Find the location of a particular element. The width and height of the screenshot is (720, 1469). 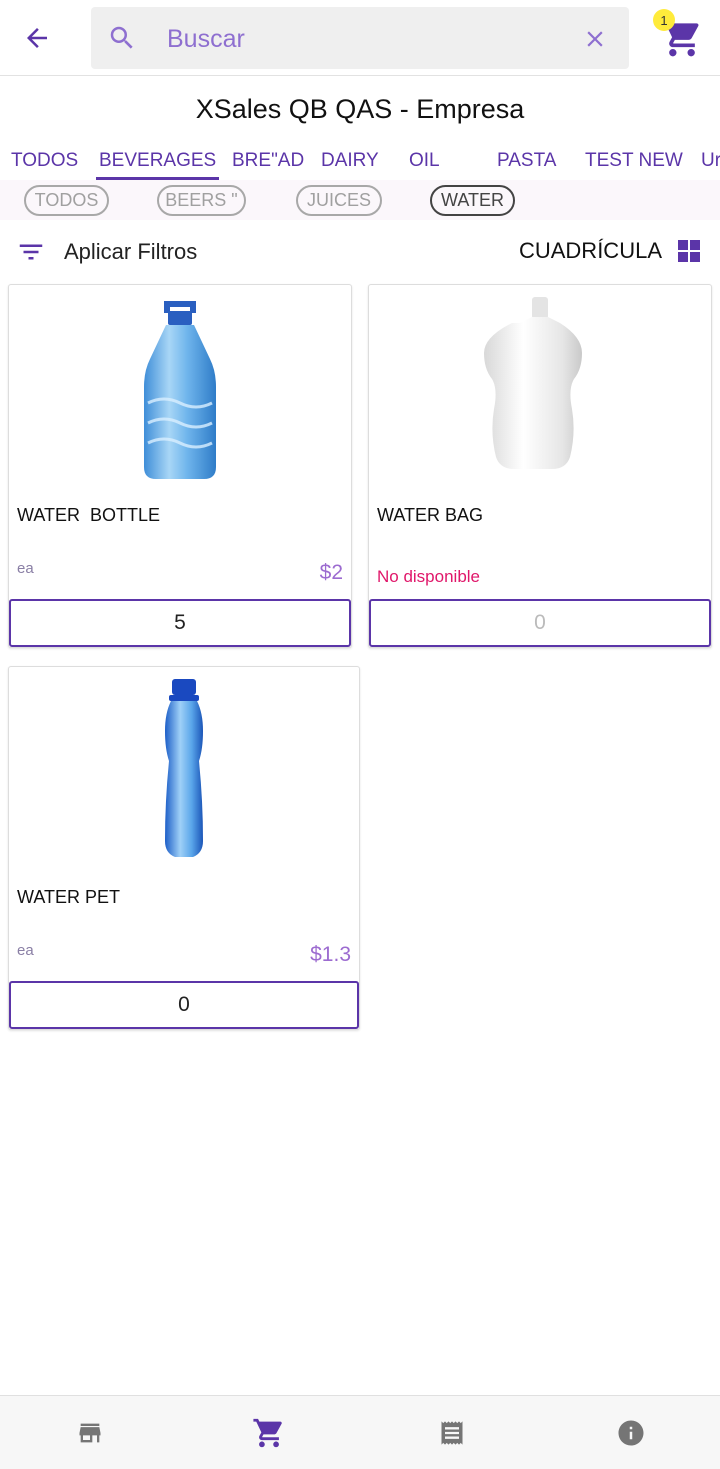

tab-dairy: DAIRY is located at coordinates (350, 161).